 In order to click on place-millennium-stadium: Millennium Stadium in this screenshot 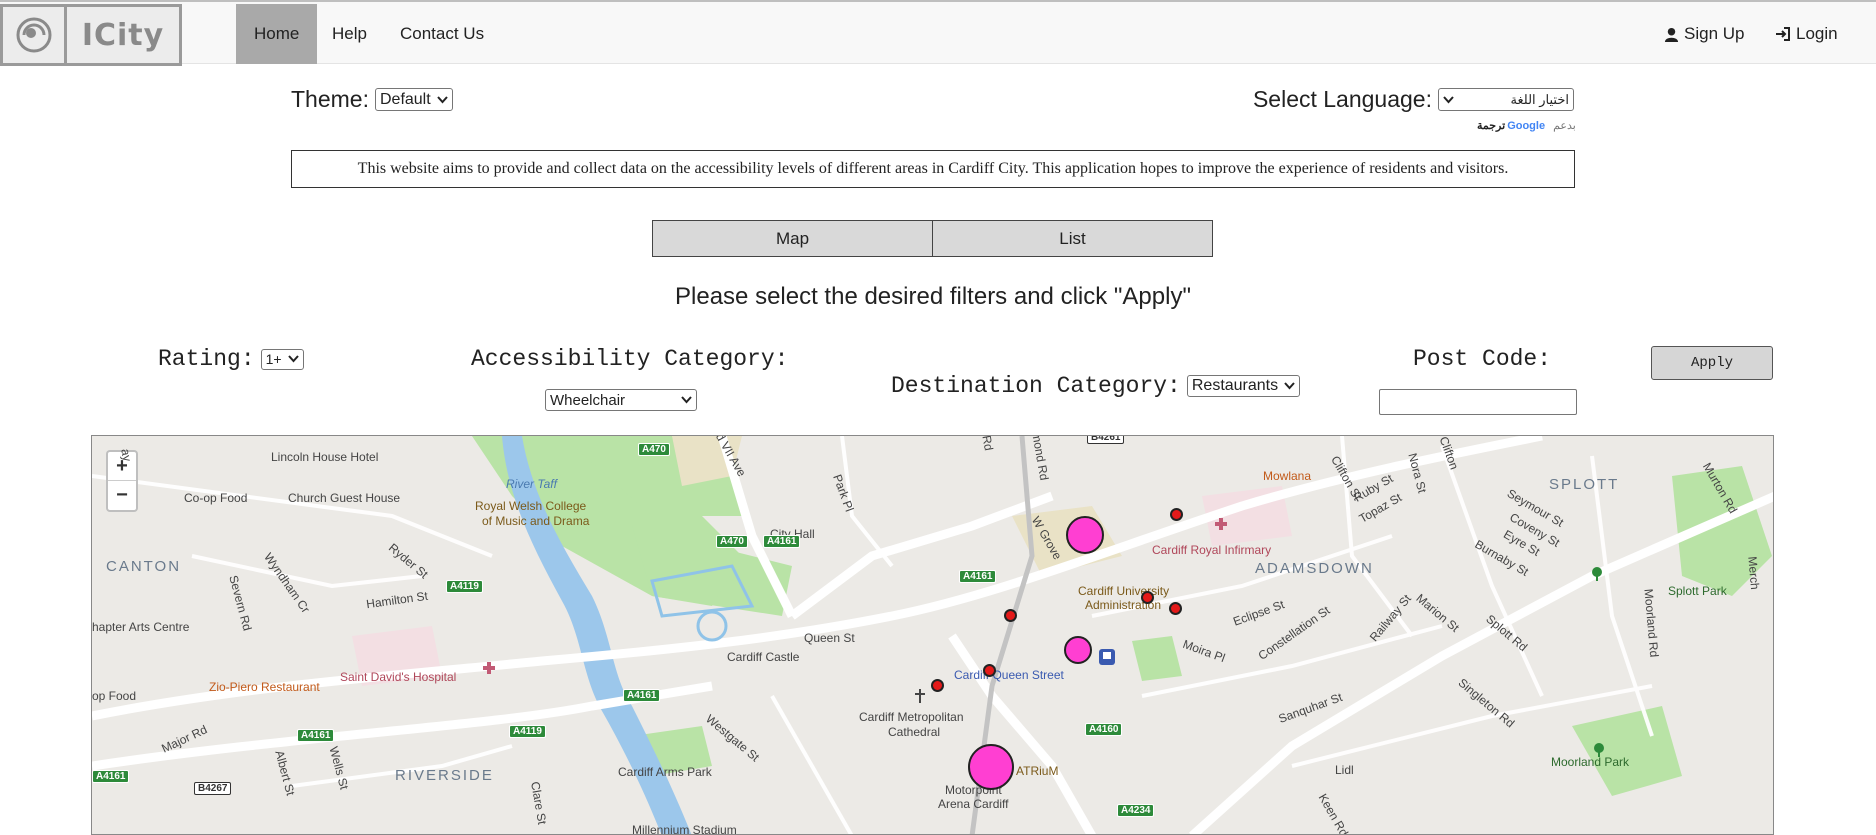, I will do `click(684, 829)`.